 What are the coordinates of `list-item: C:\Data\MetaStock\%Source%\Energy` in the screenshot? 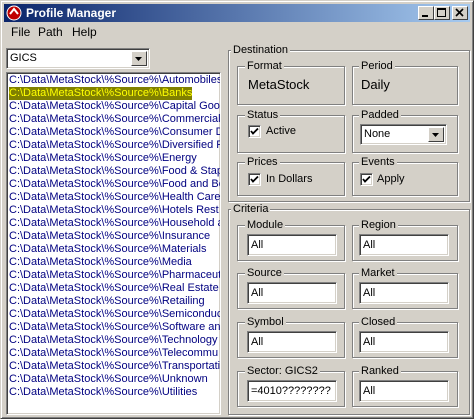 It's located at (103, 158).